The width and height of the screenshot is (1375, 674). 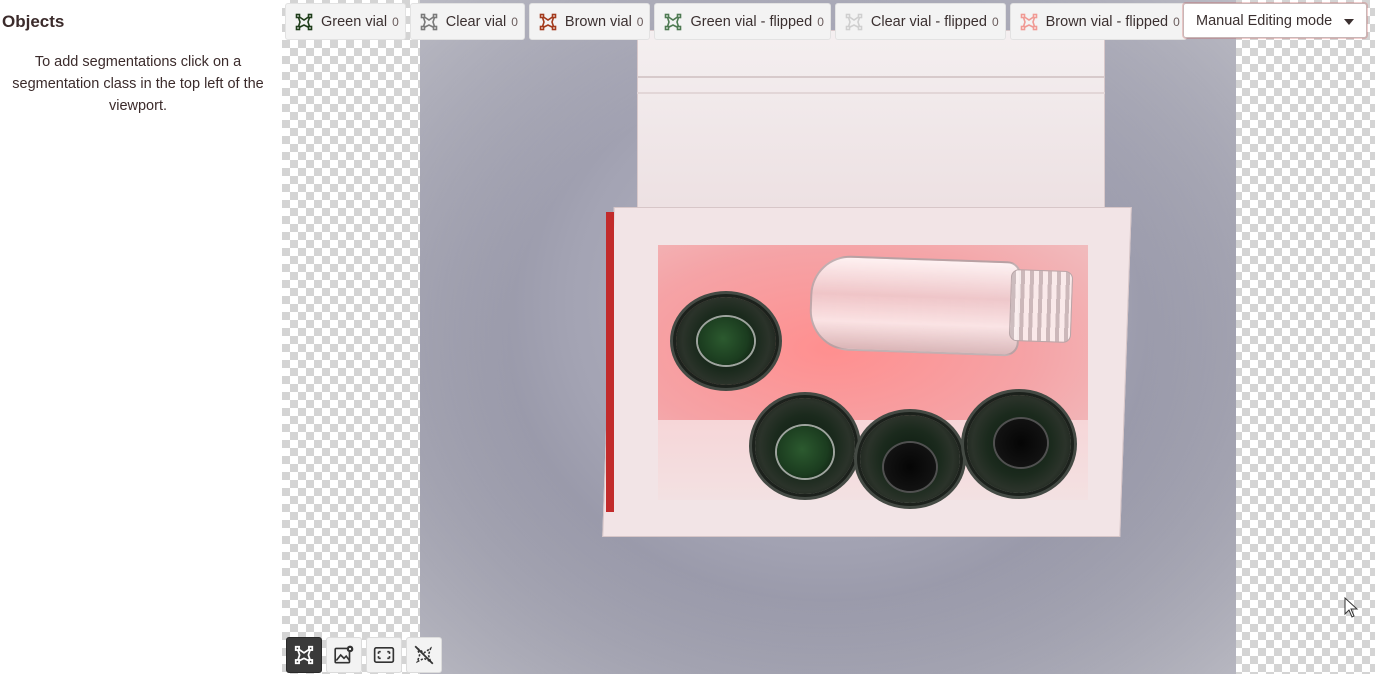 What do you see at coordinates (871, 130) in the screenshot?
I see `box-lid` at bounding box center [871, 130].